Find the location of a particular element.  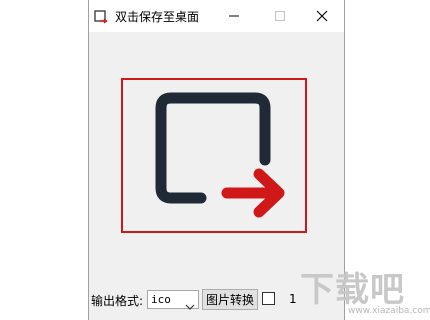

title-bar: 双击保存至桌面 is located at coordinates (216, 16).